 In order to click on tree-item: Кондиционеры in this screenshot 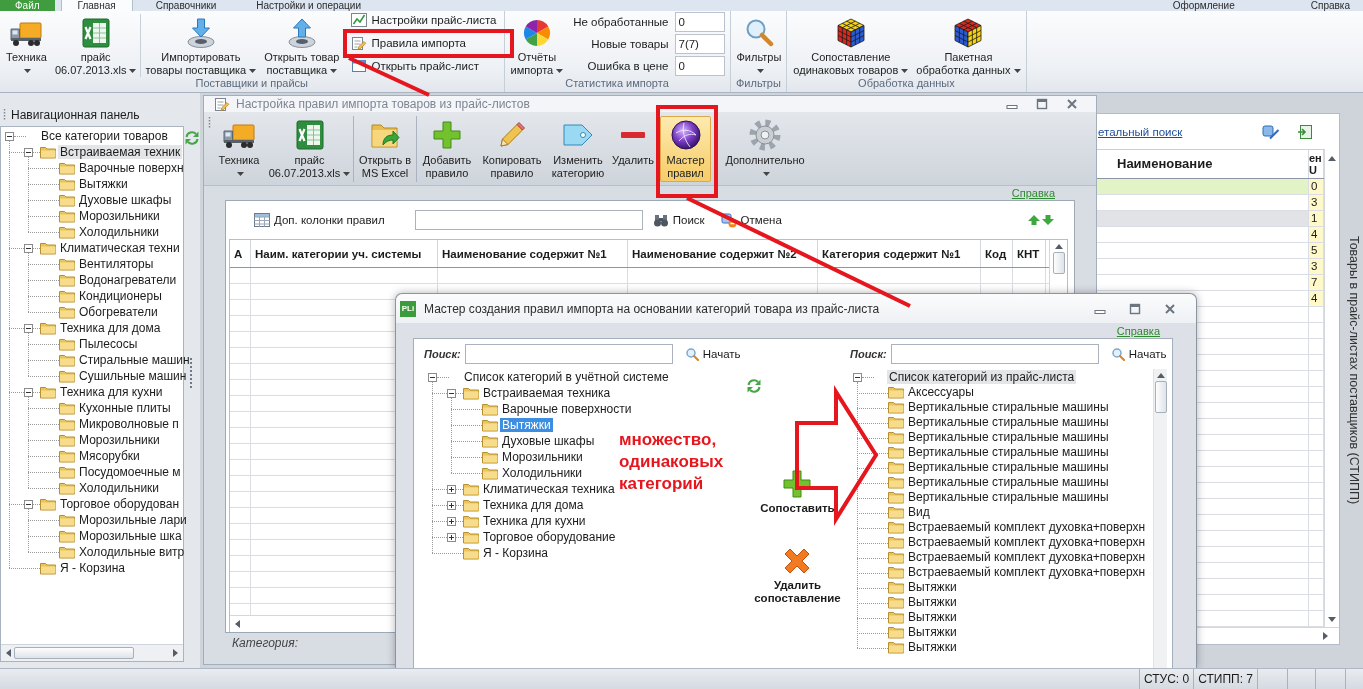, I will do `click(120, 296)`.